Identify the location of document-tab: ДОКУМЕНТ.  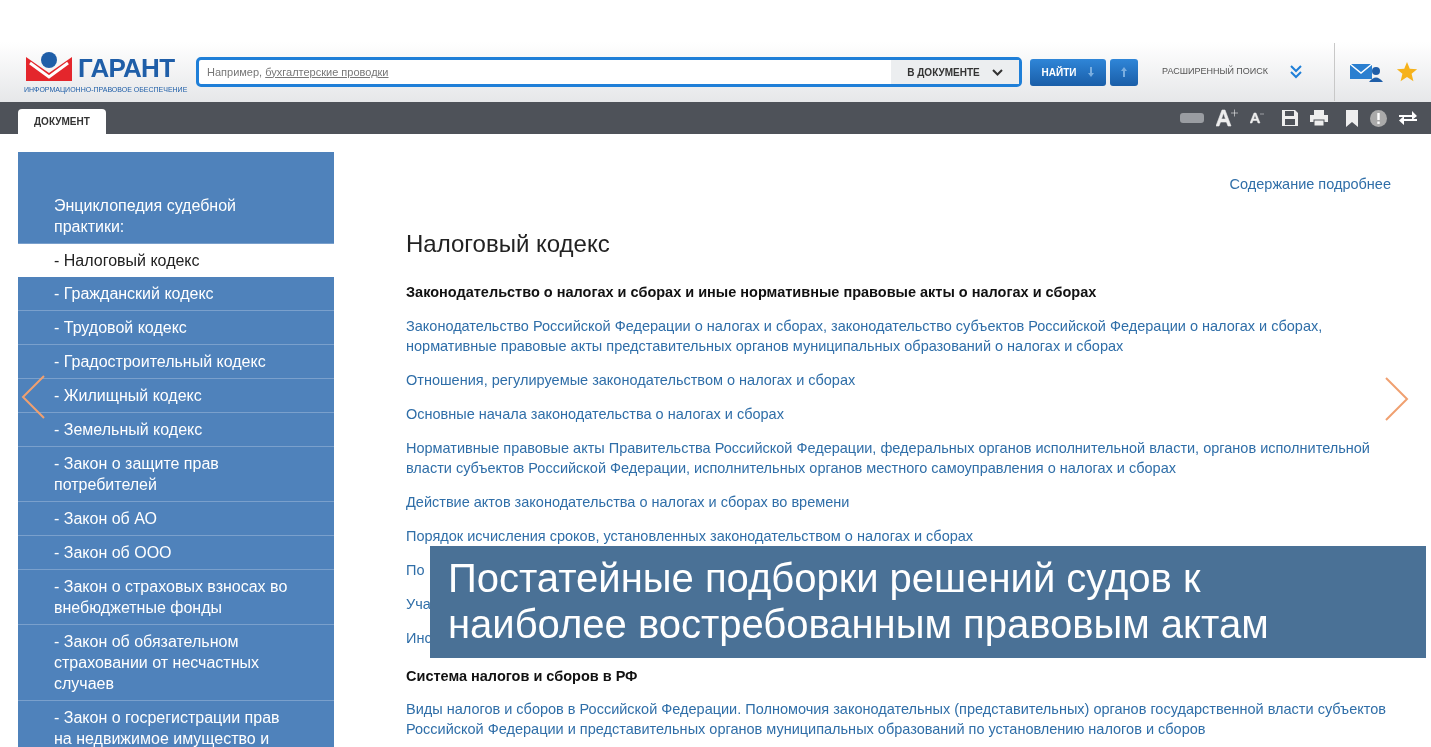
(62, 121).